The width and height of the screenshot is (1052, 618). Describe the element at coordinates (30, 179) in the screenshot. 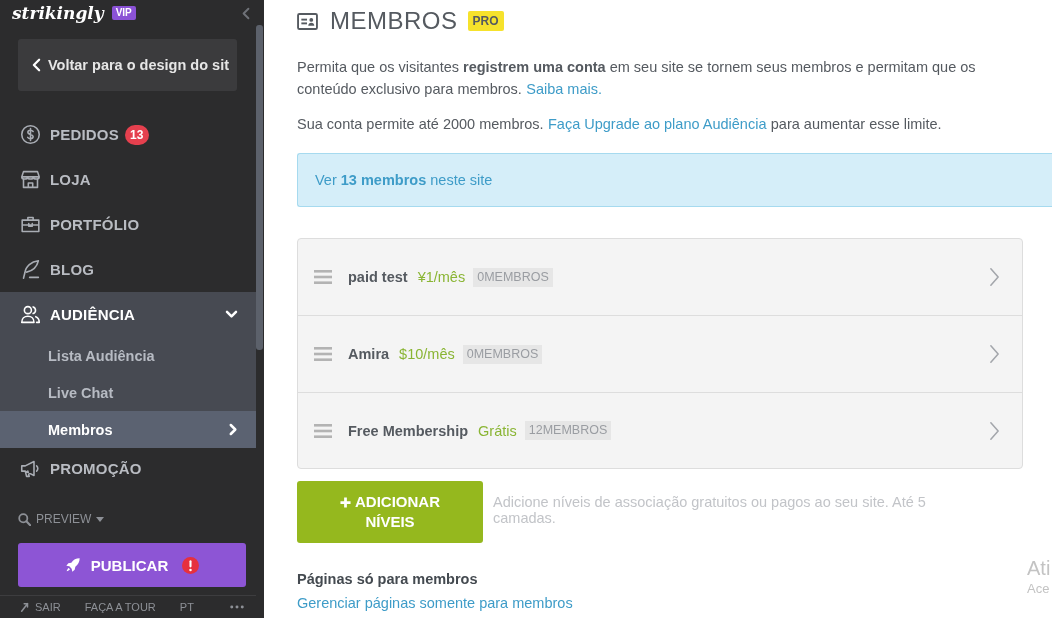

I see `store-icon` at that location.